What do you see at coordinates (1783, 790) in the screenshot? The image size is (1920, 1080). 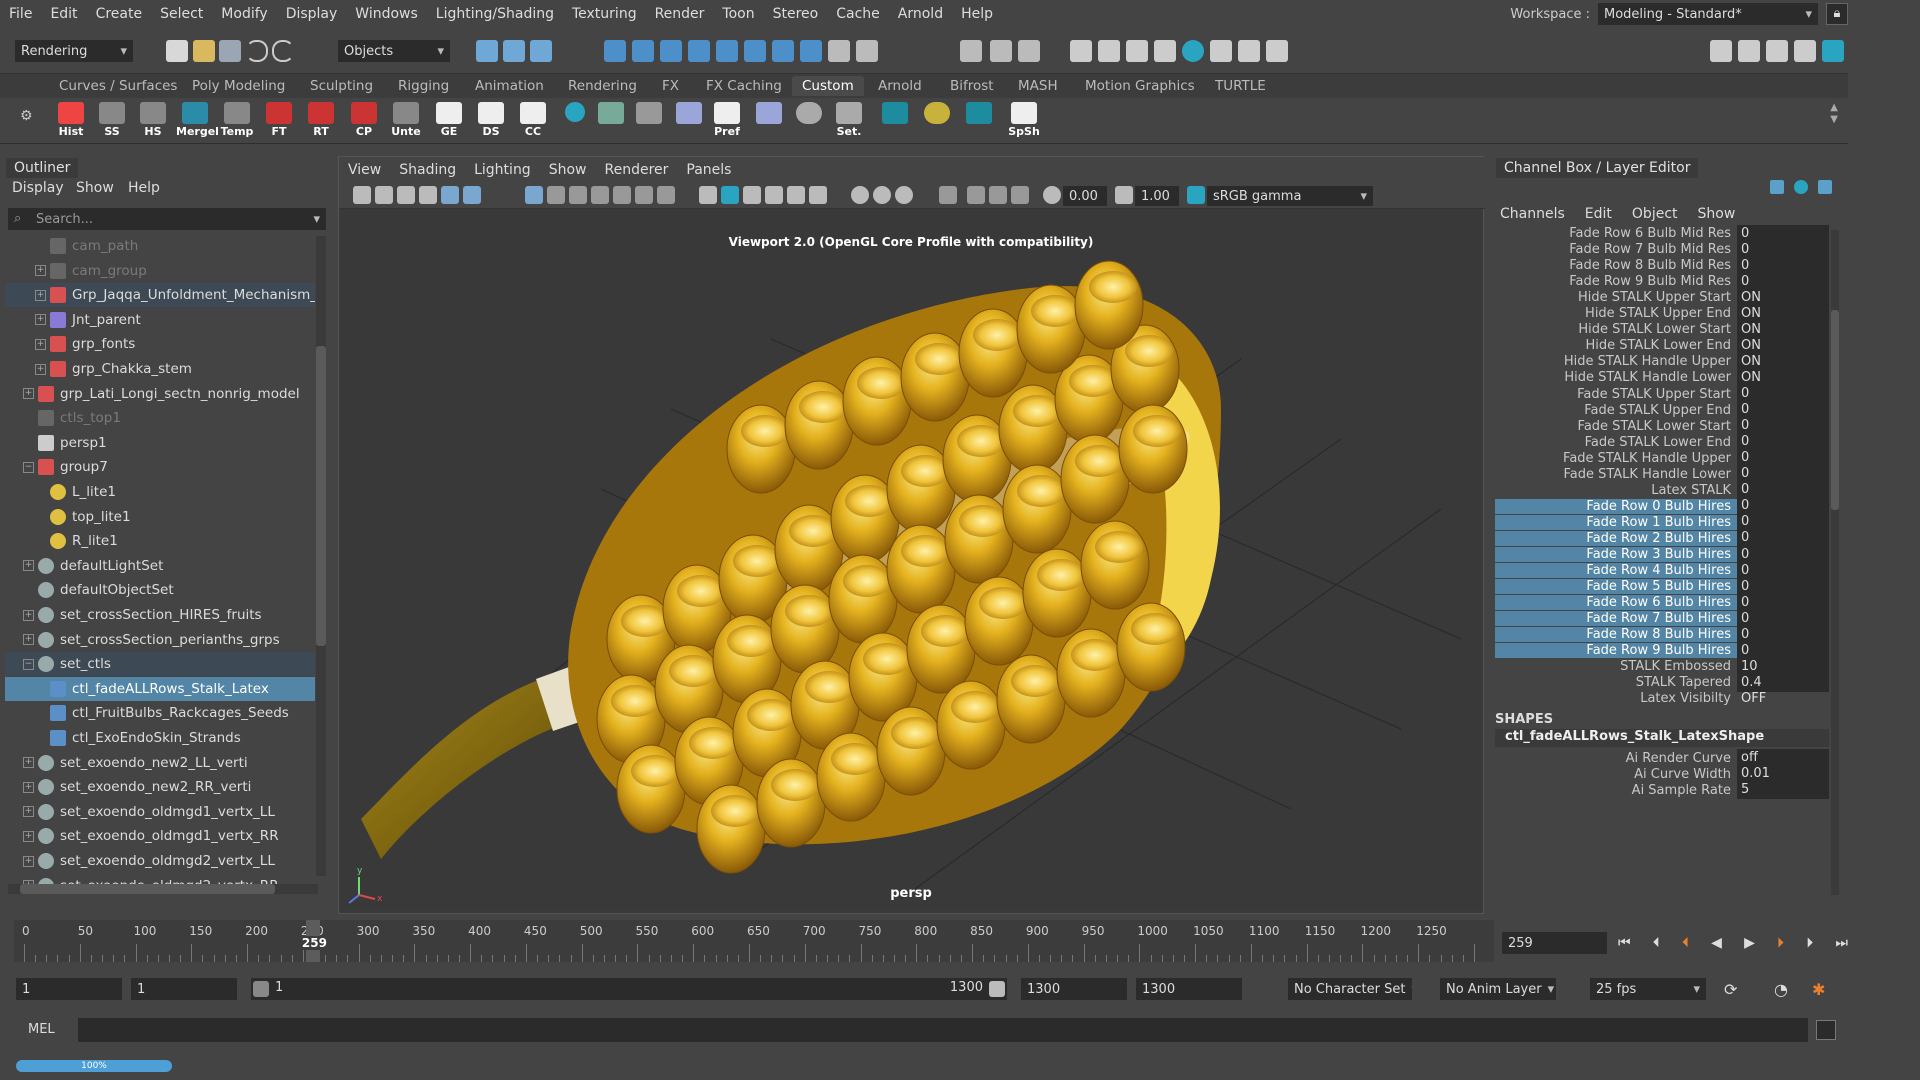 I see `channel-value: 5` at bounding box center [1783, 790].